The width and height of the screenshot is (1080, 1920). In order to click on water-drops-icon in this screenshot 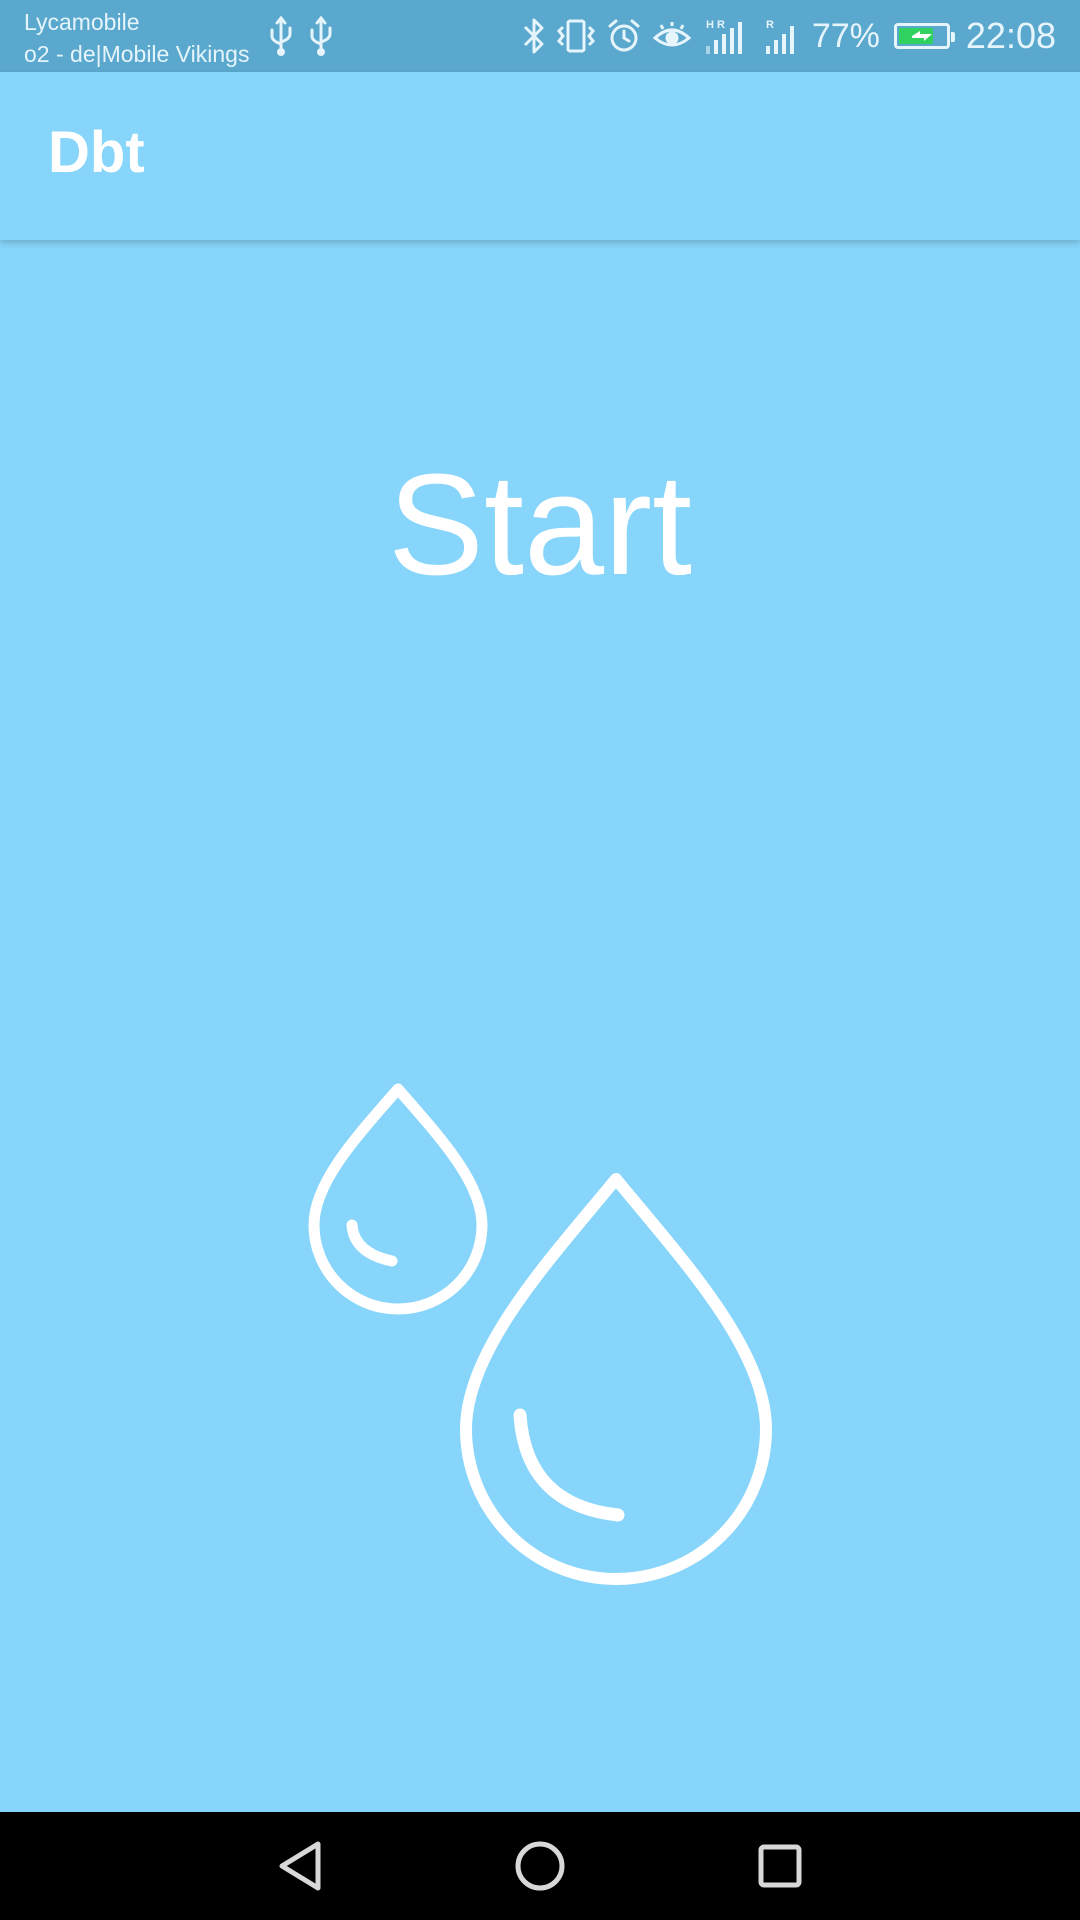, I will do `click(540, 1337)`.